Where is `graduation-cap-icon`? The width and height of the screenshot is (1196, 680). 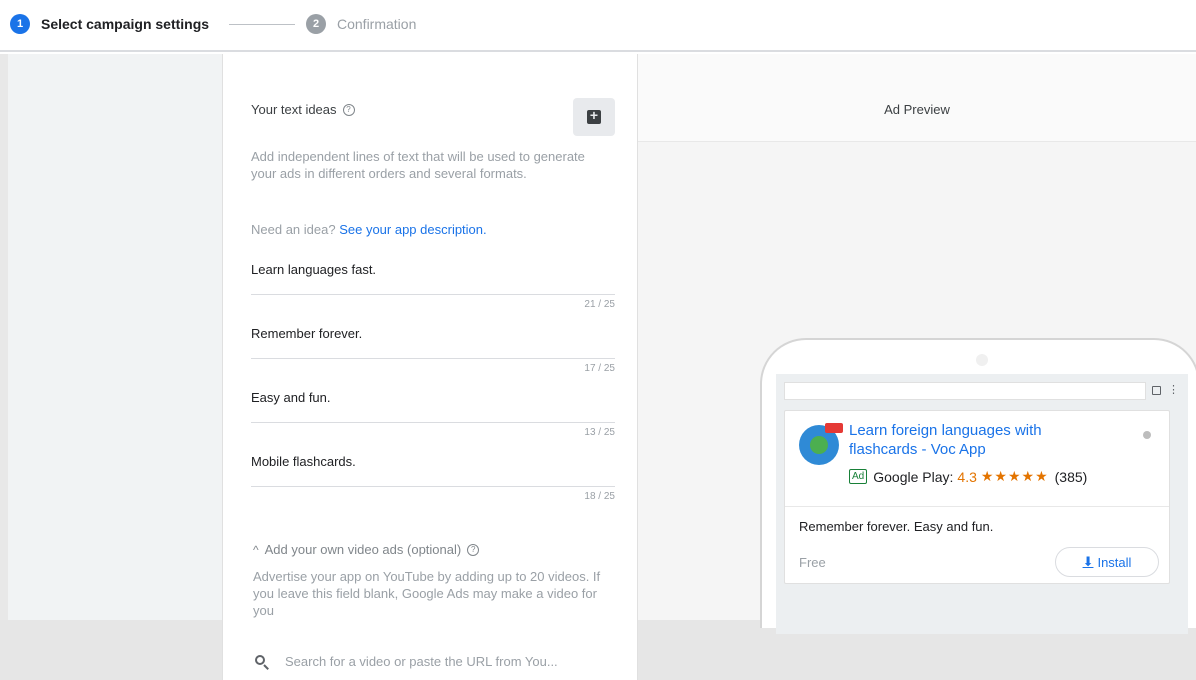
graduation-cap-icon is located at coordinates (819, 445).